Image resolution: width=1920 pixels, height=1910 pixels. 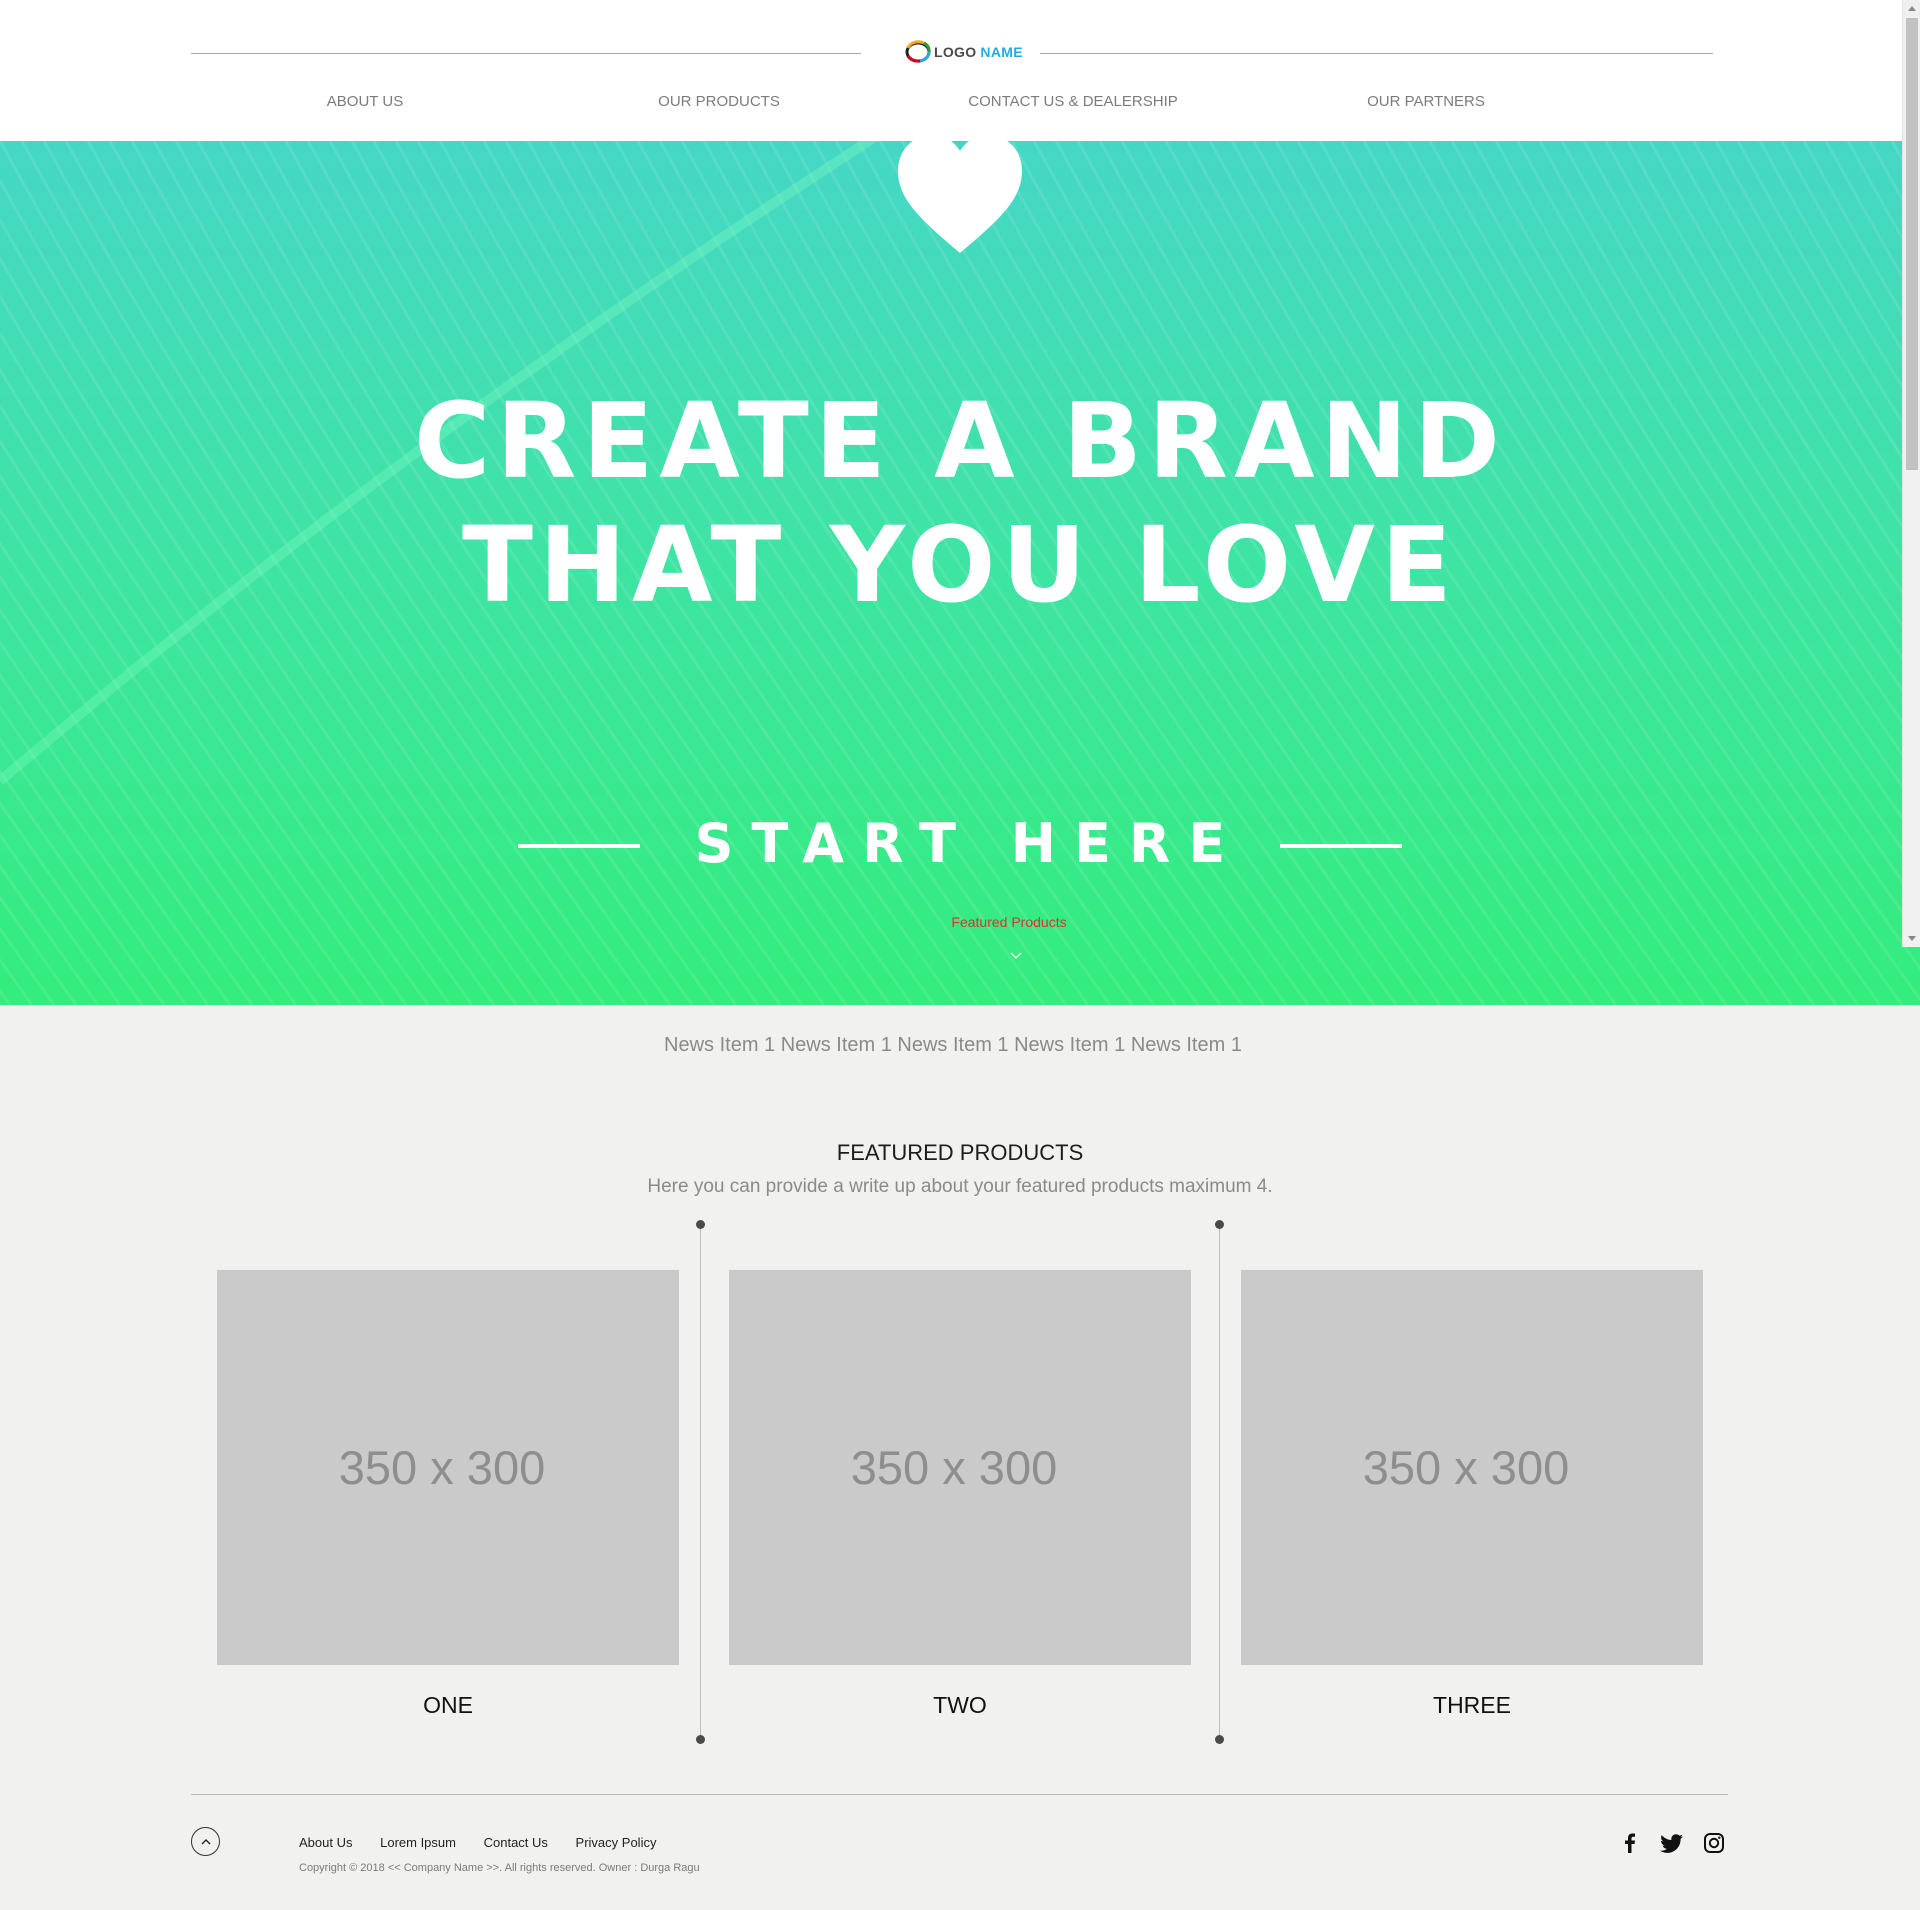 What do you see at coordinates (955, 52) in the screenshot?
I see `logo-text: LOGO` at bounding box center [955, 52].